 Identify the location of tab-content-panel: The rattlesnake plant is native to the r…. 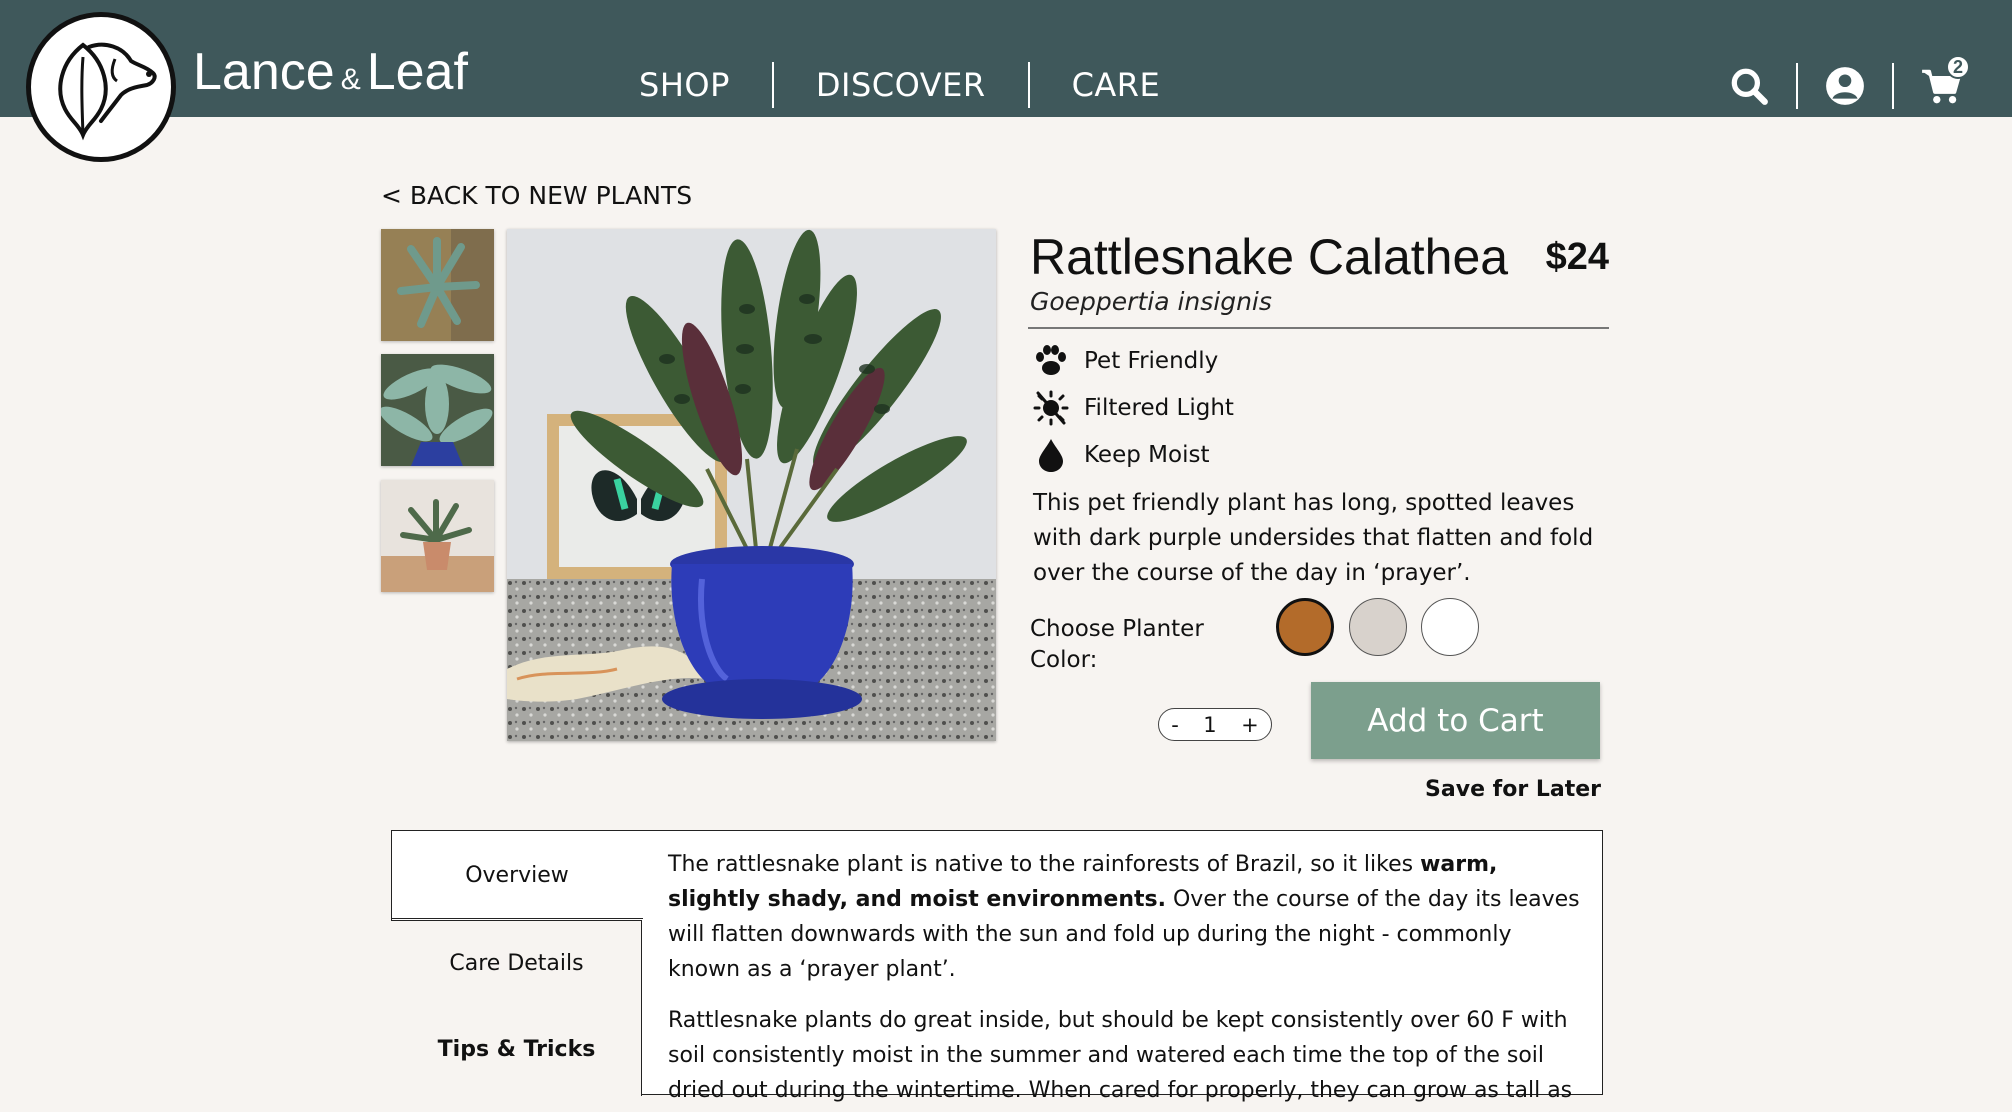
(1121, 966).